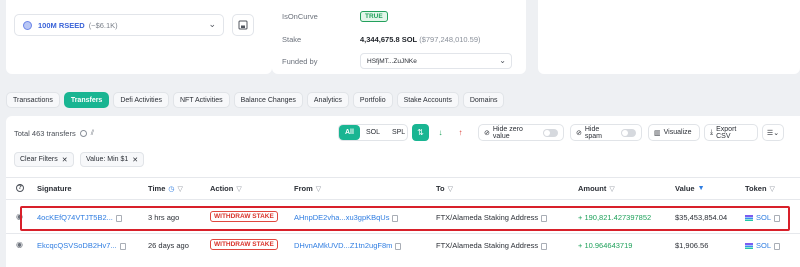 This screenshot has width=800, height=267. I want to click on eye-icon: ◉, so click(19, 244).